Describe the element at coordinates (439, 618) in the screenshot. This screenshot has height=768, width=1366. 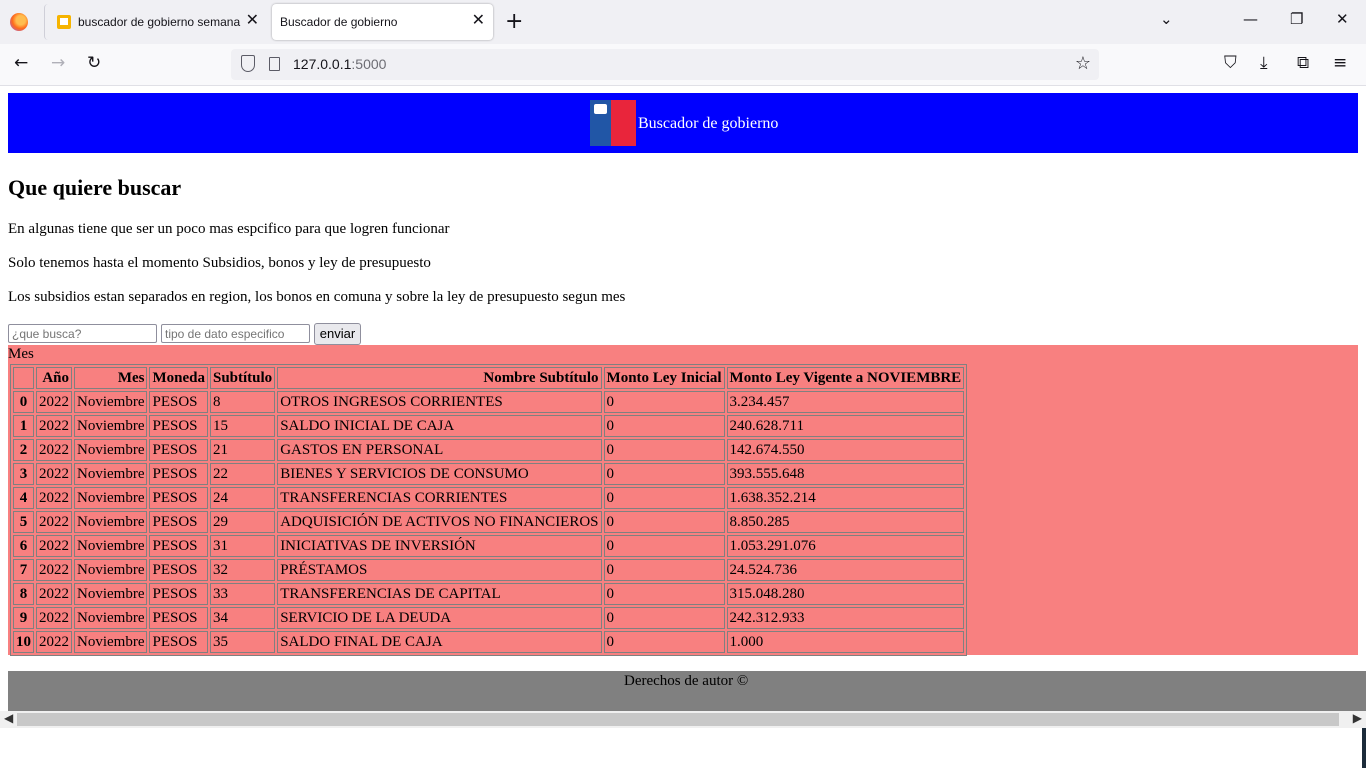
I see `table-cell: SERVICIO DE LA DEUDA` at that location.